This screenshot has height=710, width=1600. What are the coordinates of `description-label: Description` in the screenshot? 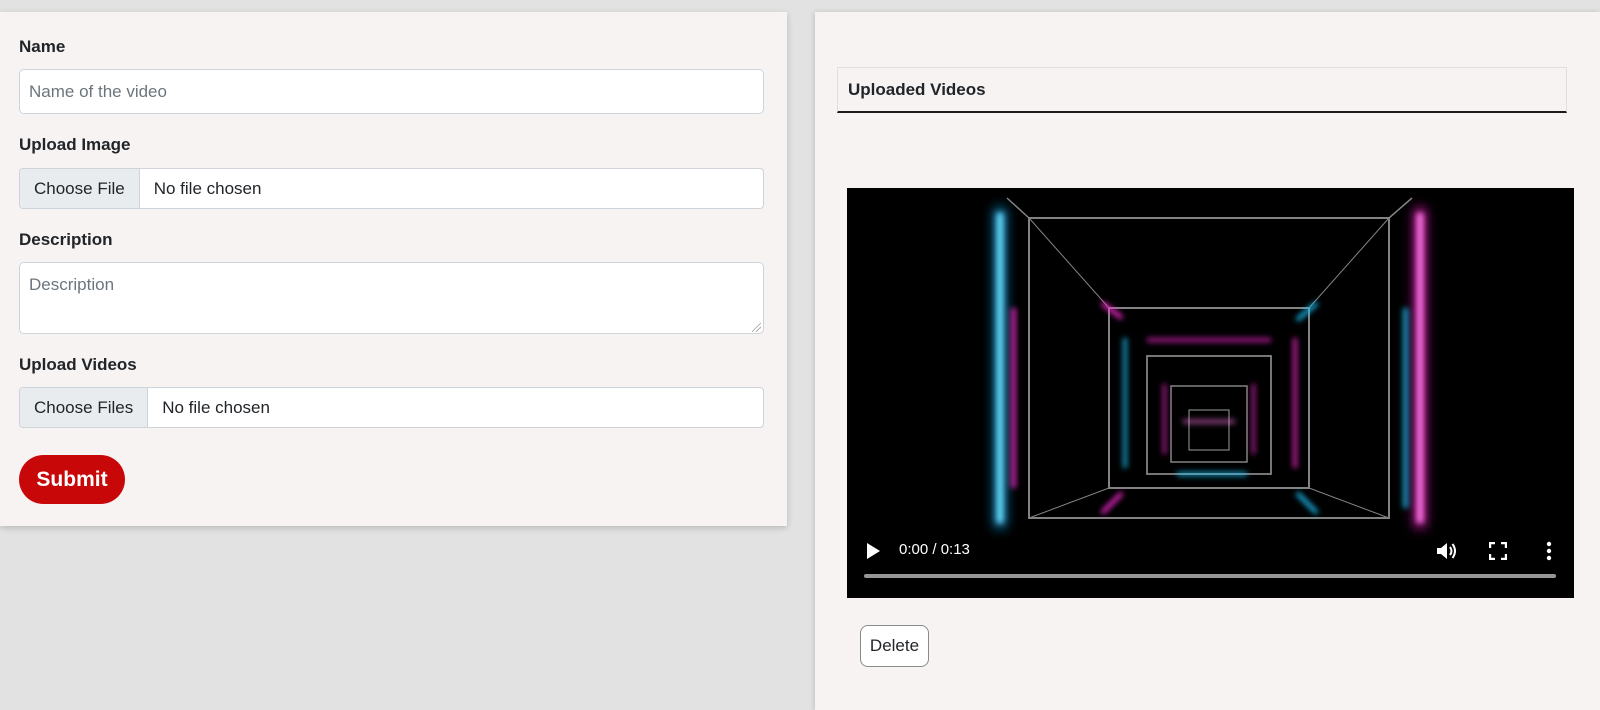 It's located at (66, 239).